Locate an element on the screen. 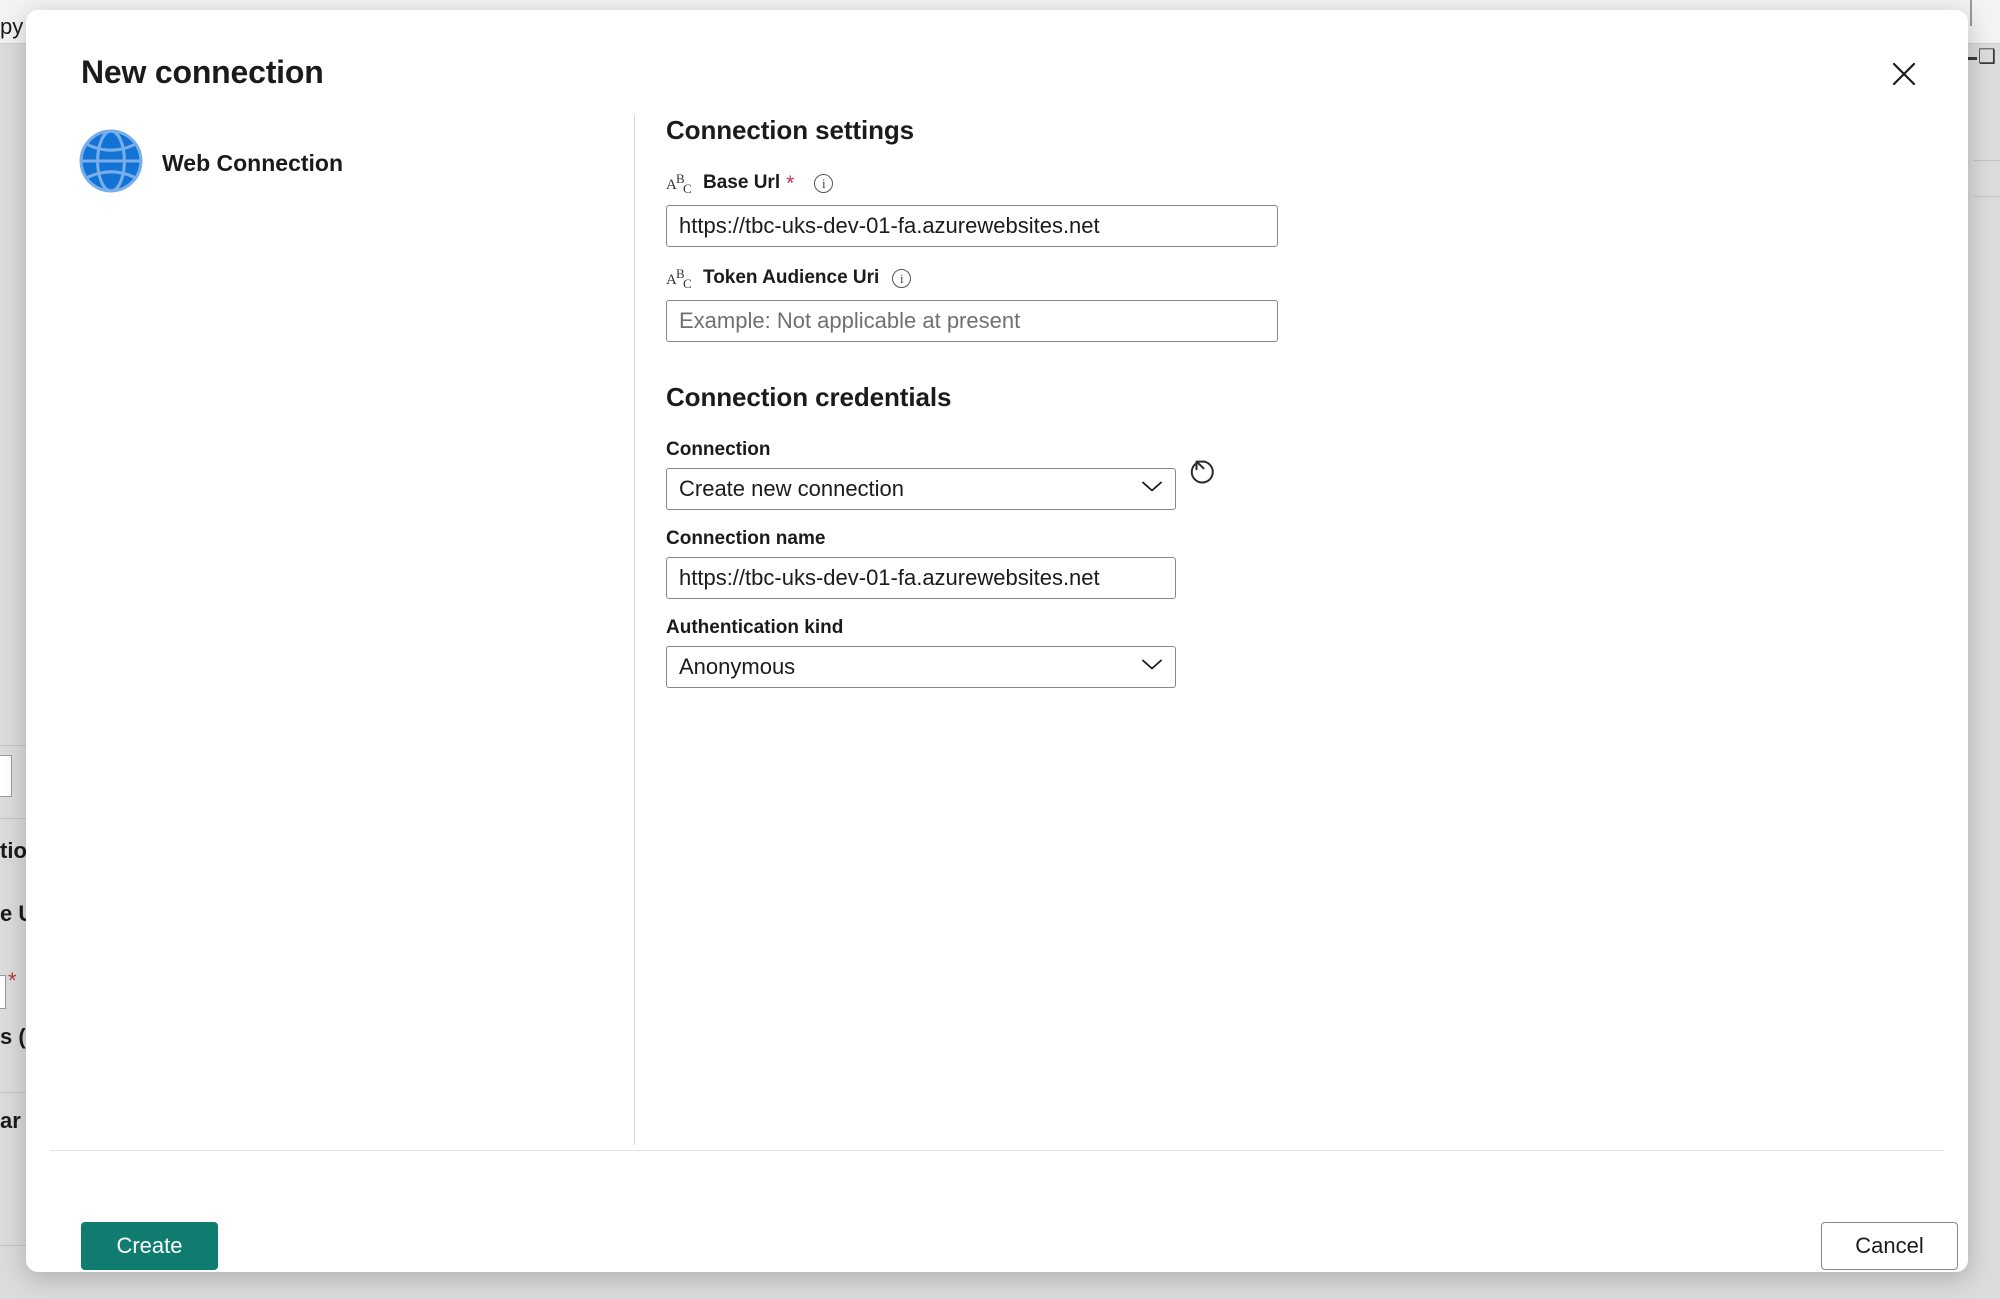 The image size is (2000, 1299). field-label-connection-name: Connection name is located at coordinates (746, 538).